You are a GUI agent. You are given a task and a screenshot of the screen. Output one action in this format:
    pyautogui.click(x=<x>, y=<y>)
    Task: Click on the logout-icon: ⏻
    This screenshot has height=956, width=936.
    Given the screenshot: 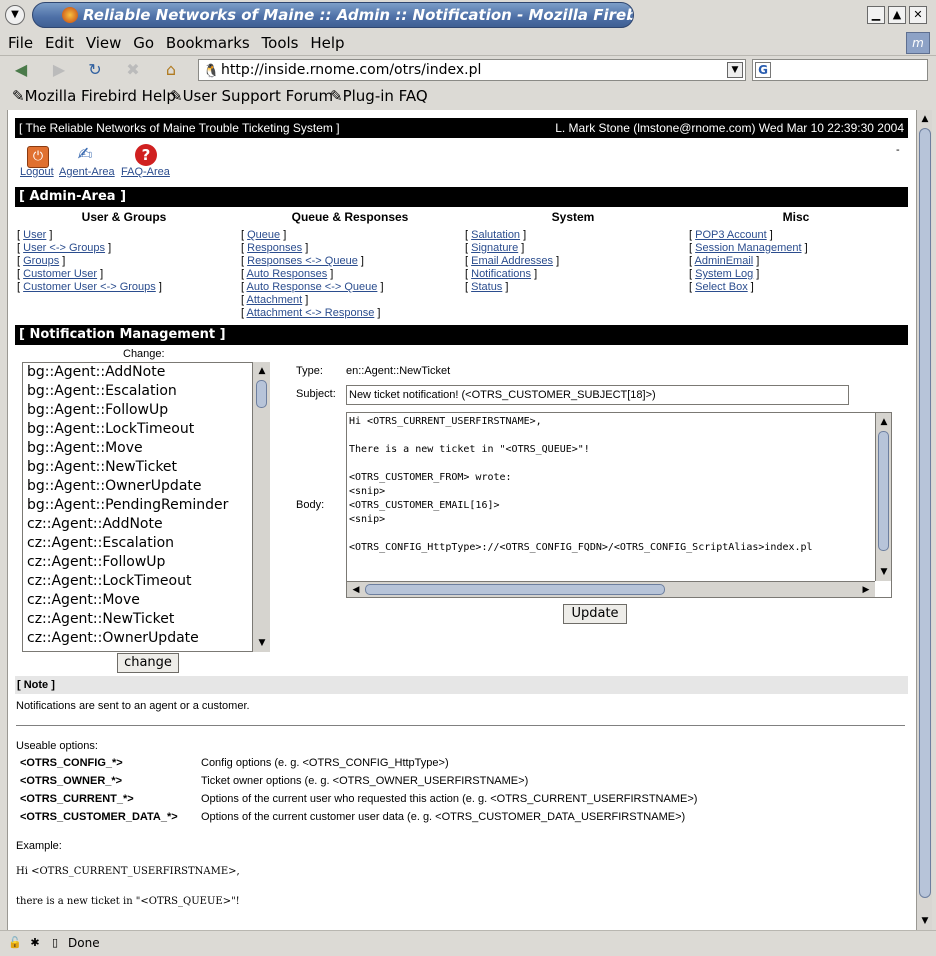 What is the action you would take?
    pyautogui.click(x=38, y=157)
    